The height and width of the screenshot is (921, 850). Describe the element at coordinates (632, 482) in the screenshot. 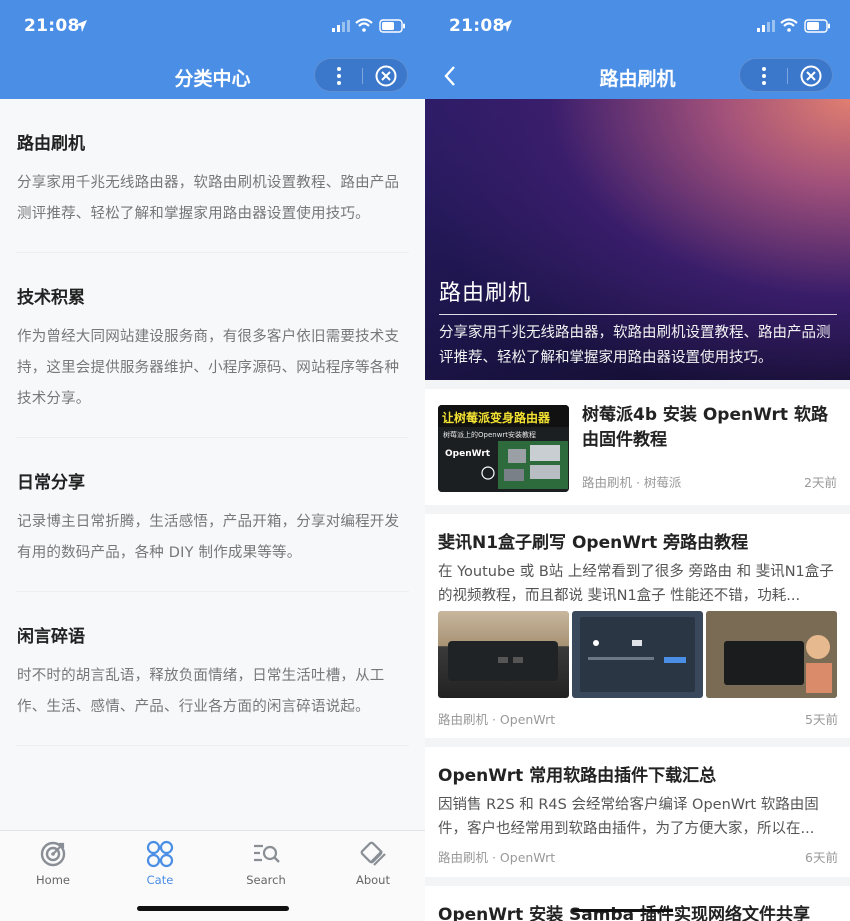

I see `article-category: 路由刷机 · 树莓派` at that location.